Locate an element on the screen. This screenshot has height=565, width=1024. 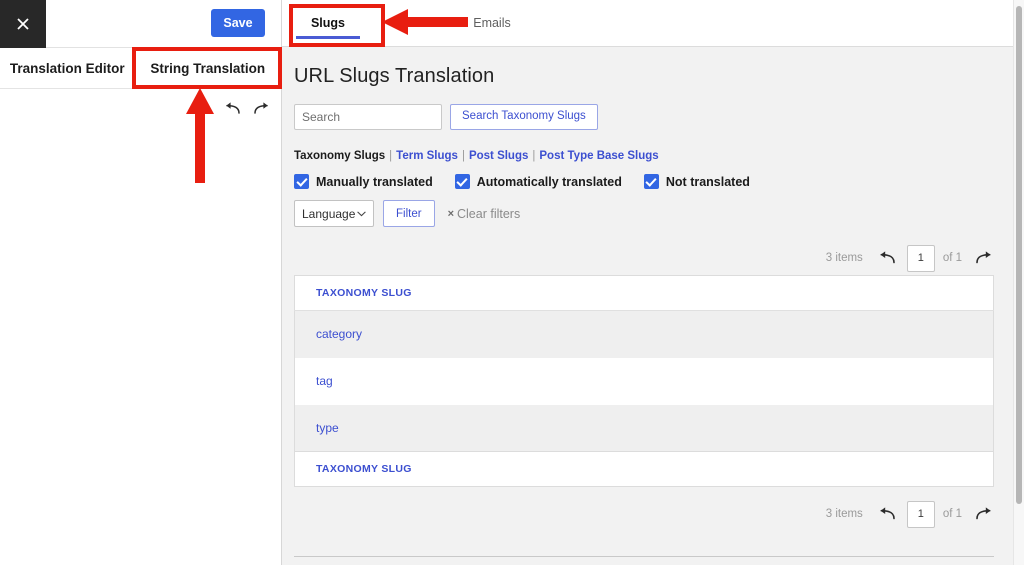
pagination-bottom-page-value: 1 is located at coordinates (920, 514).